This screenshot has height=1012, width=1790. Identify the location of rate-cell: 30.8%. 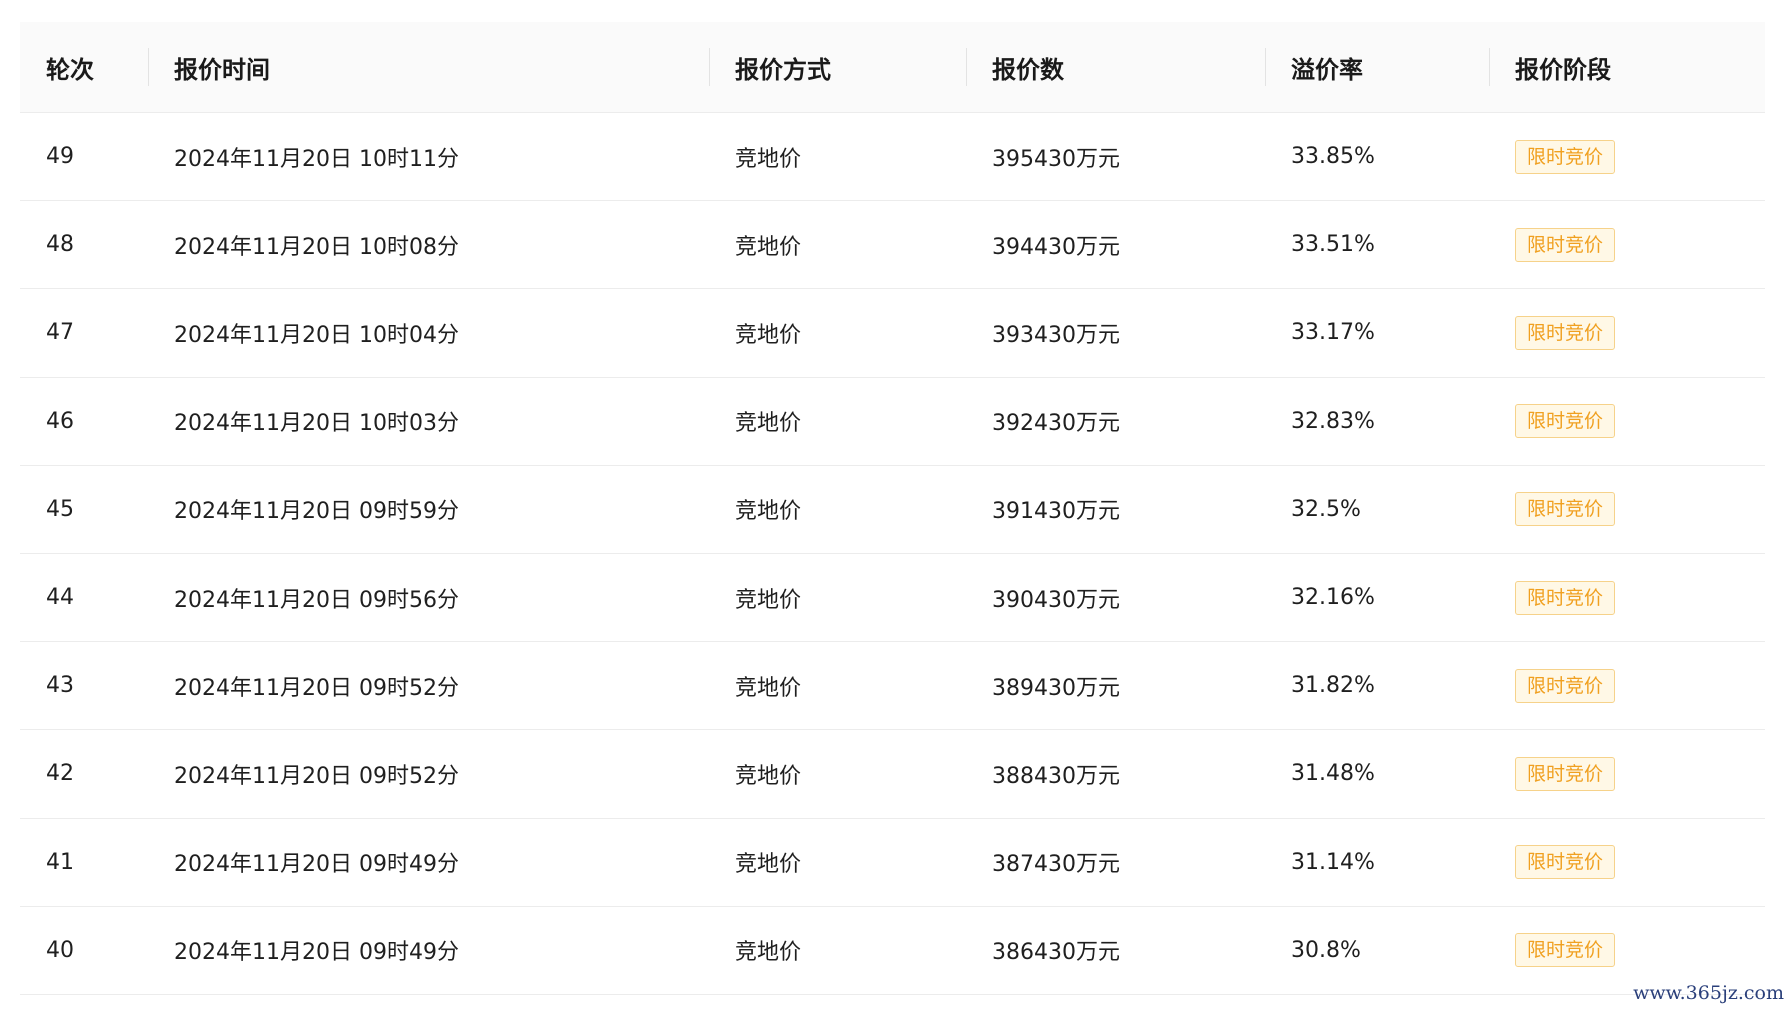
(1326, 950).